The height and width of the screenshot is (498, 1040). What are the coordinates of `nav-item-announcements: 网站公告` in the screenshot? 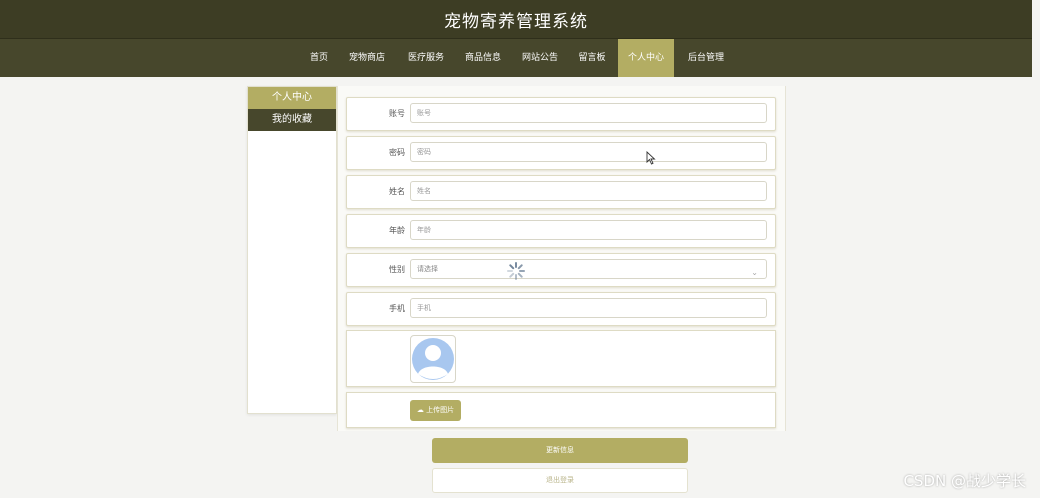 It's located at (540, 58).